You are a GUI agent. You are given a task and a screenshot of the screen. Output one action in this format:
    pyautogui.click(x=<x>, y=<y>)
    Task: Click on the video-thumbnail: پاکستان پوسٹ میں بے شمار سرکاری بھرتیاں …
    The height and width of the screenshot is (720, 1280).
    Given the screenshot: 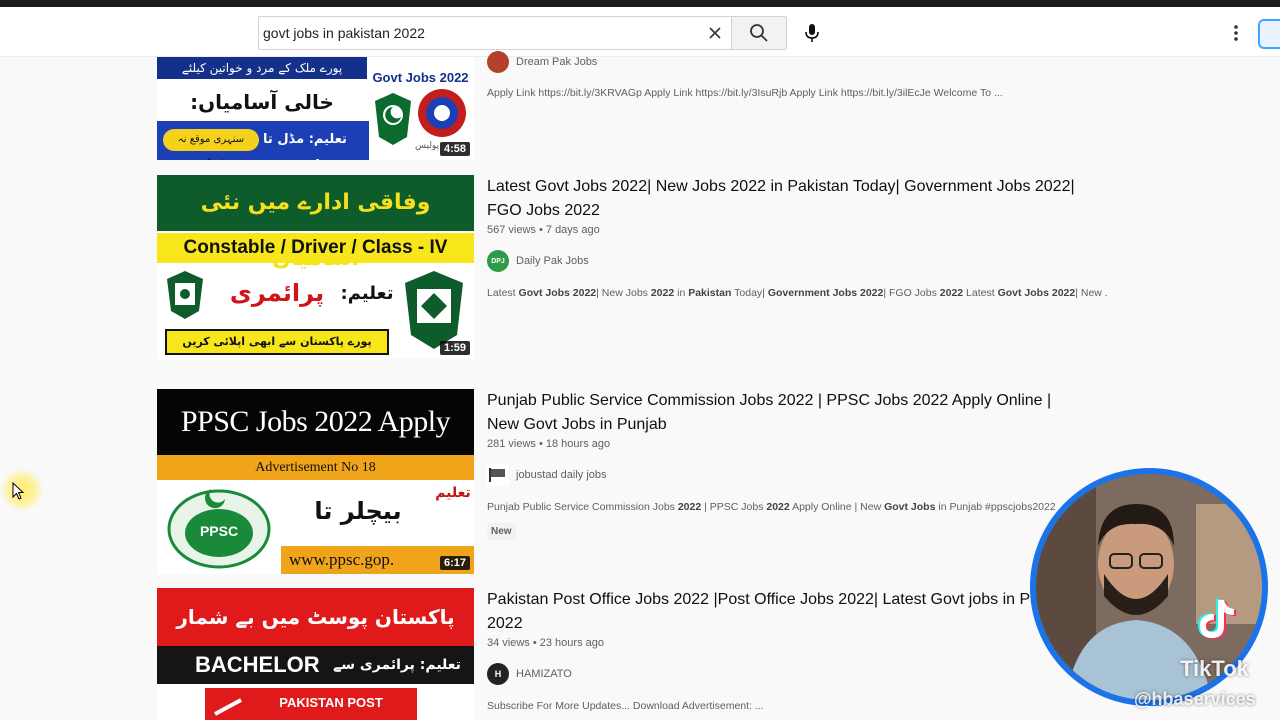 What is the action you would take?
    pyautogui.click(x=315, y=654)
    